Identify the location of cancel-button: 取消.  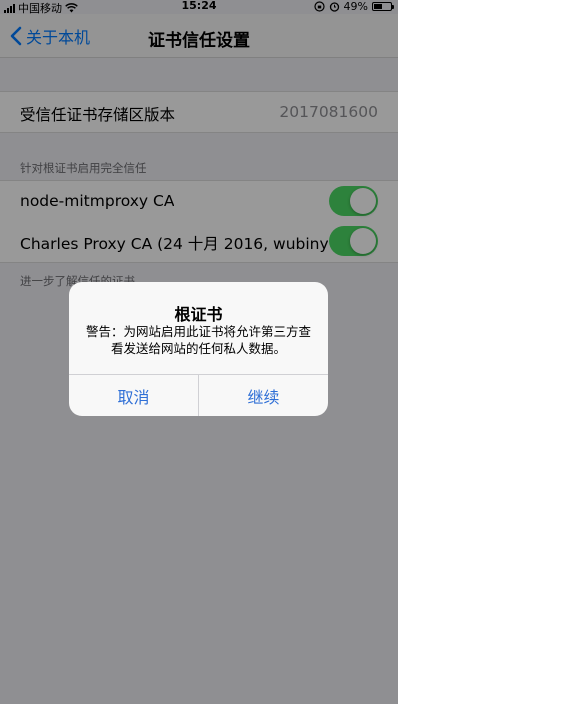
(133, 395).